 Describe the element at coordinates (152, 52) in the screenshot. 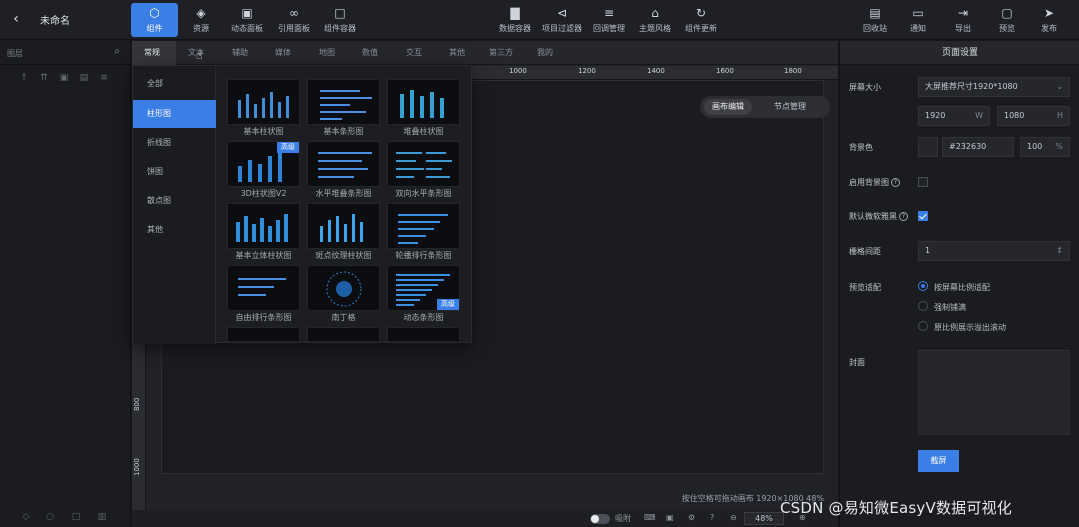

I see `tab-general: 常规` at that location.